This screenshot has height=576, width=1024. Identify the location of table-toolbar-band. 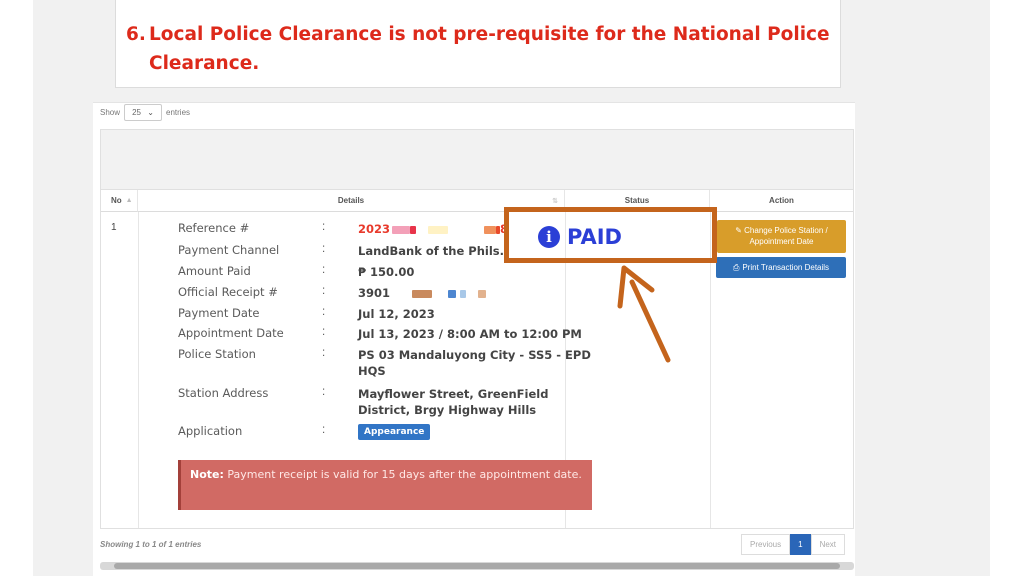
(477, 160).